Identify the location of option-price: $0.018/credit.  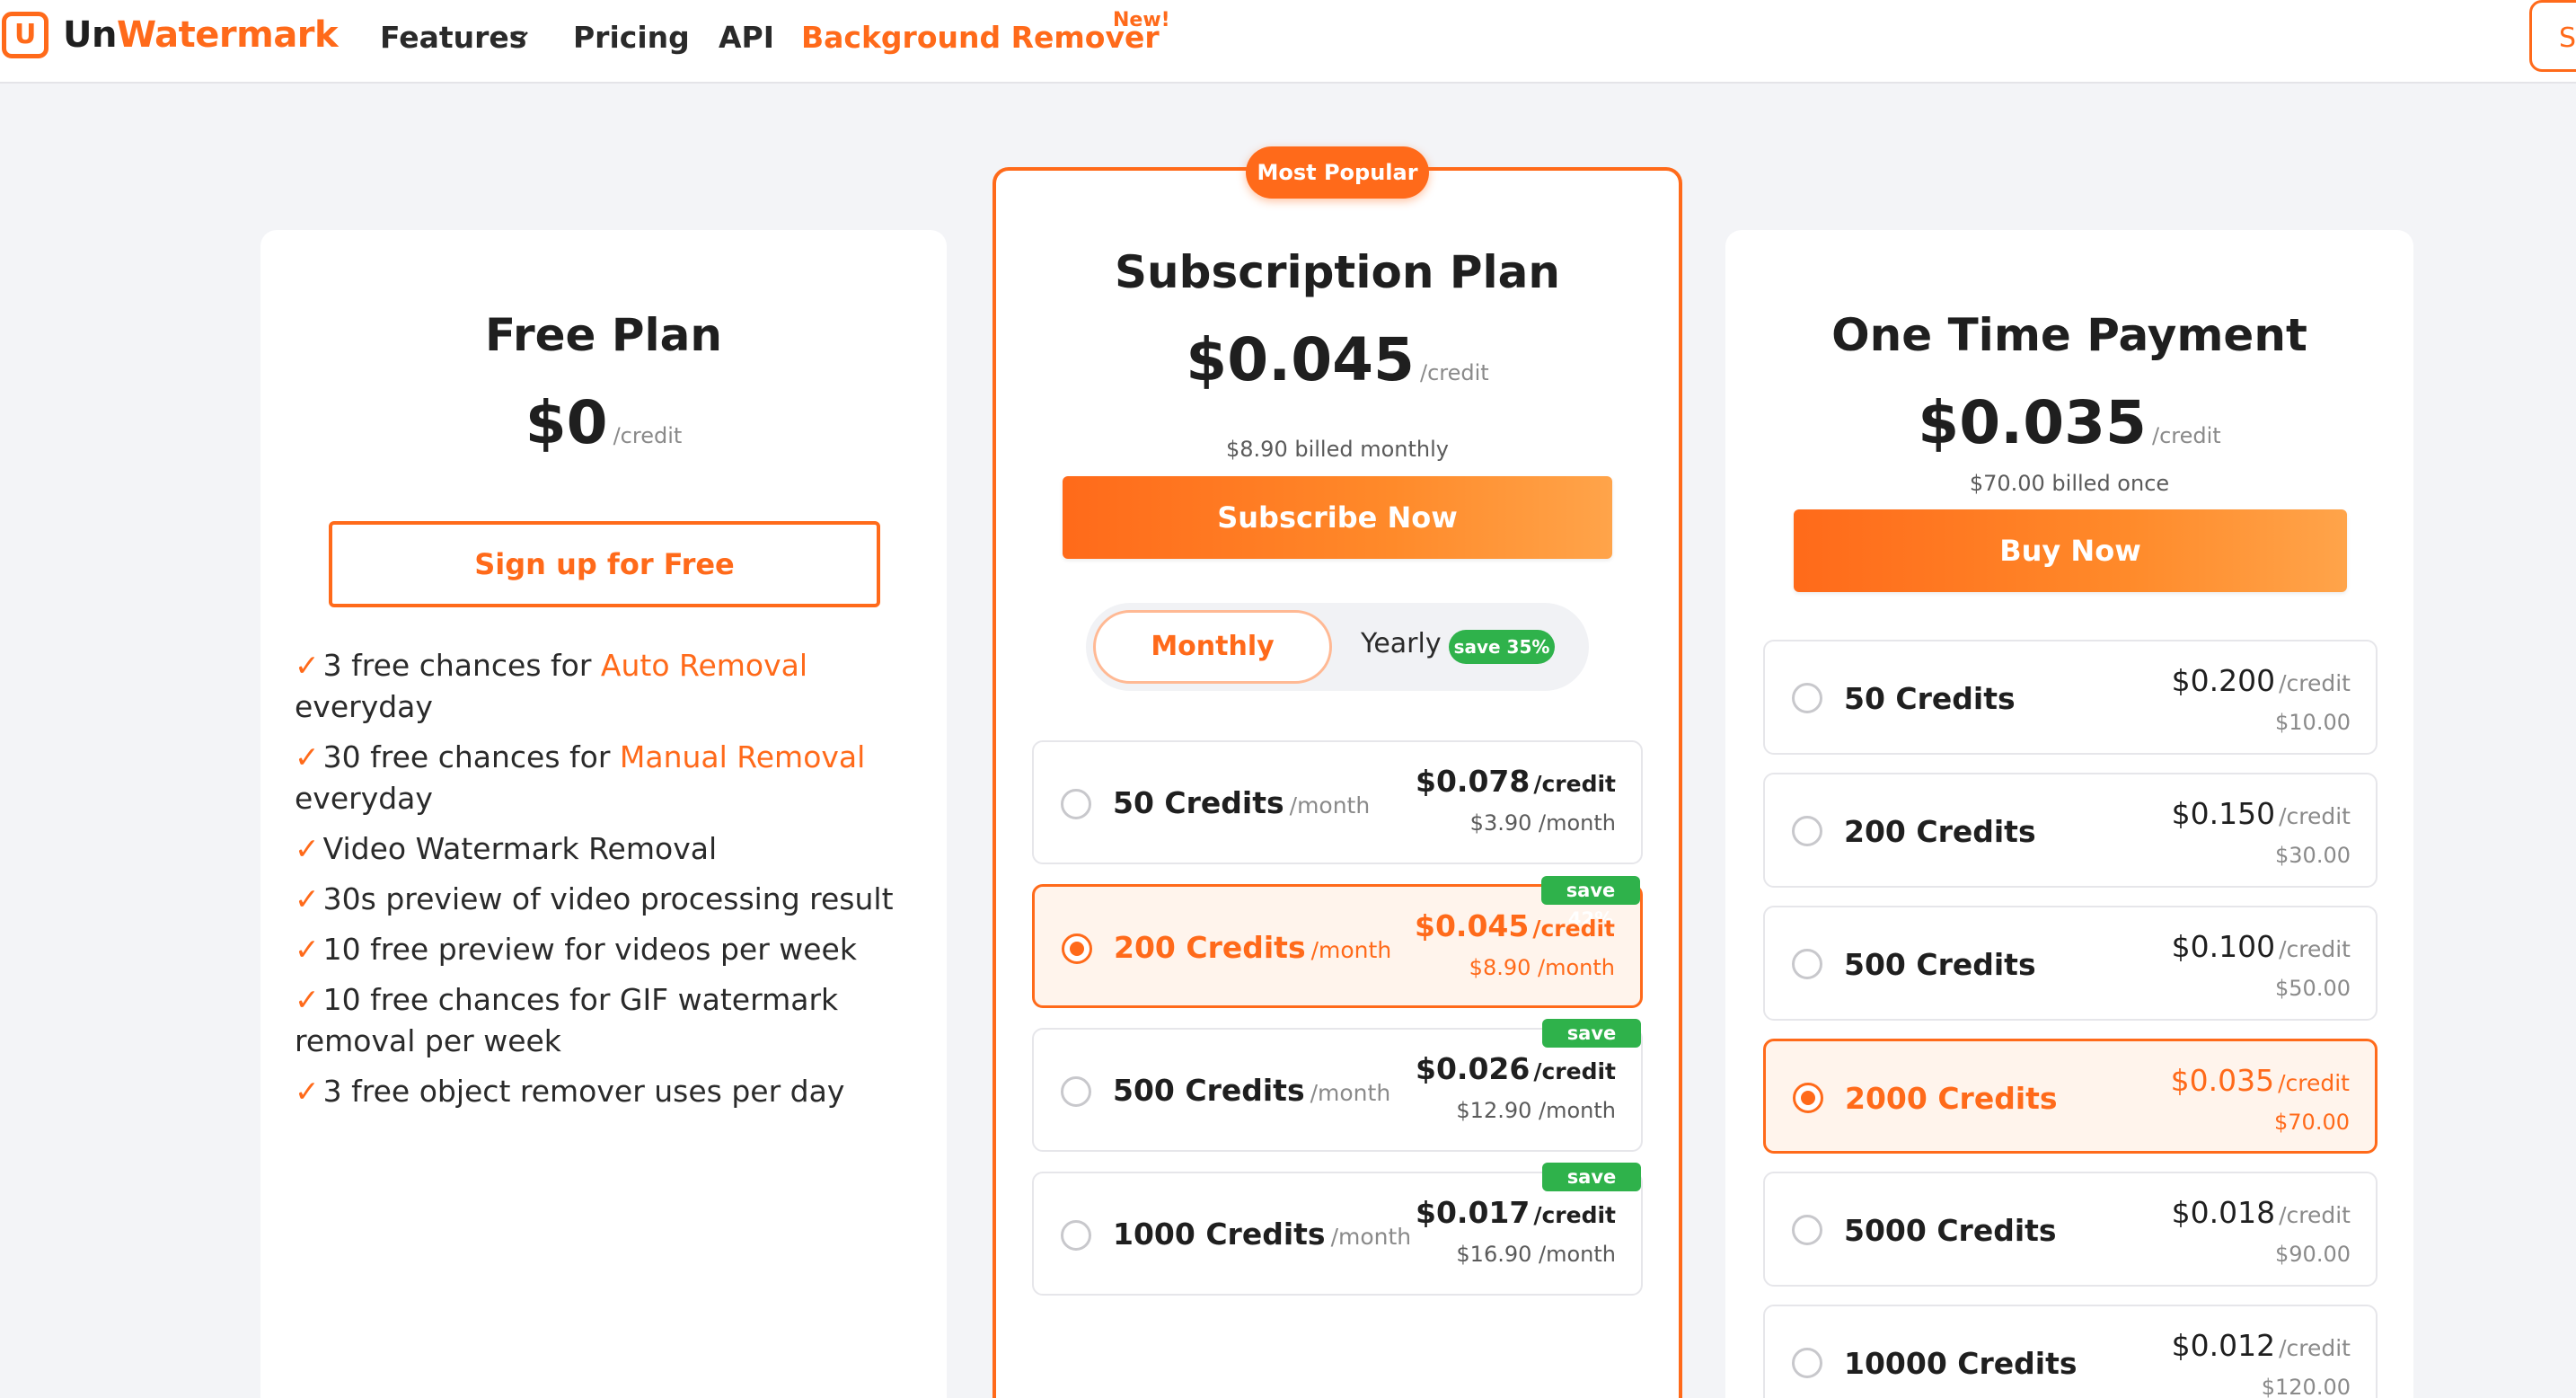
(2261, 1212).